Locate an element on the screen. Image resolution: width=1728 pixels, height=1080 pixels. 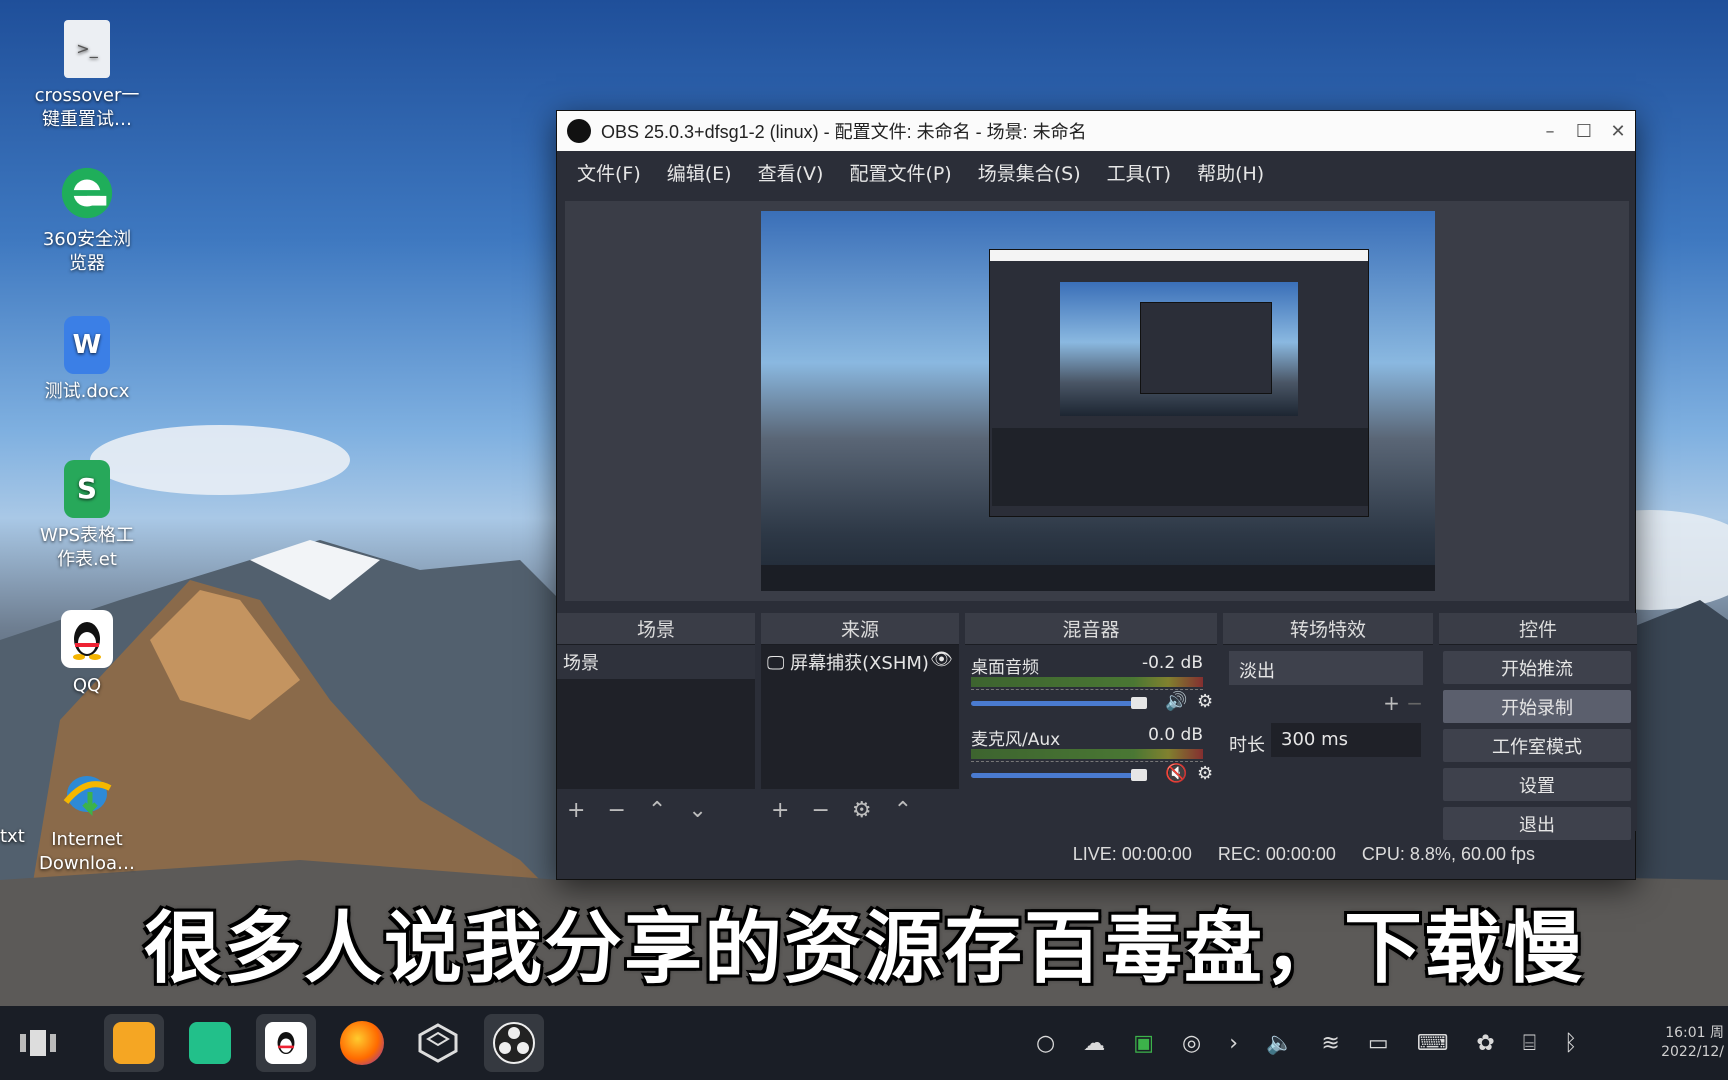
desktop-icon-qq: QQ is located at coordinates (87, 654).